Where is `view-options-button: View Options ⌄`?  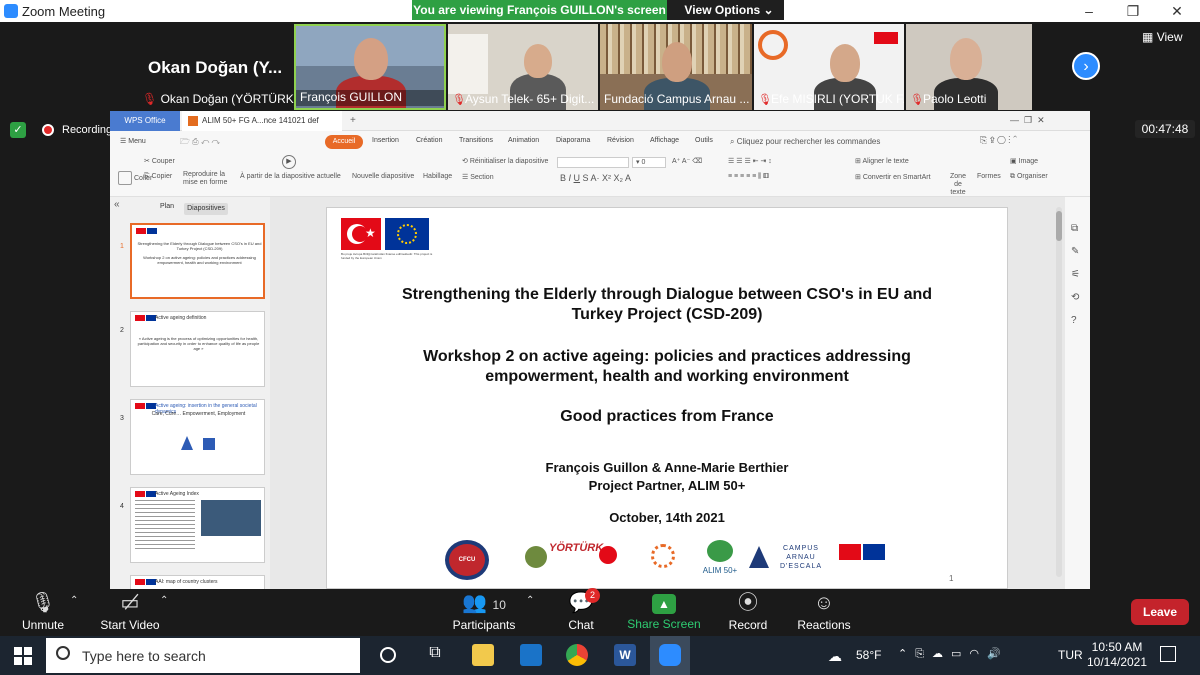 view-options-button: View Options ⌄ is located at coordinates (729, 10).